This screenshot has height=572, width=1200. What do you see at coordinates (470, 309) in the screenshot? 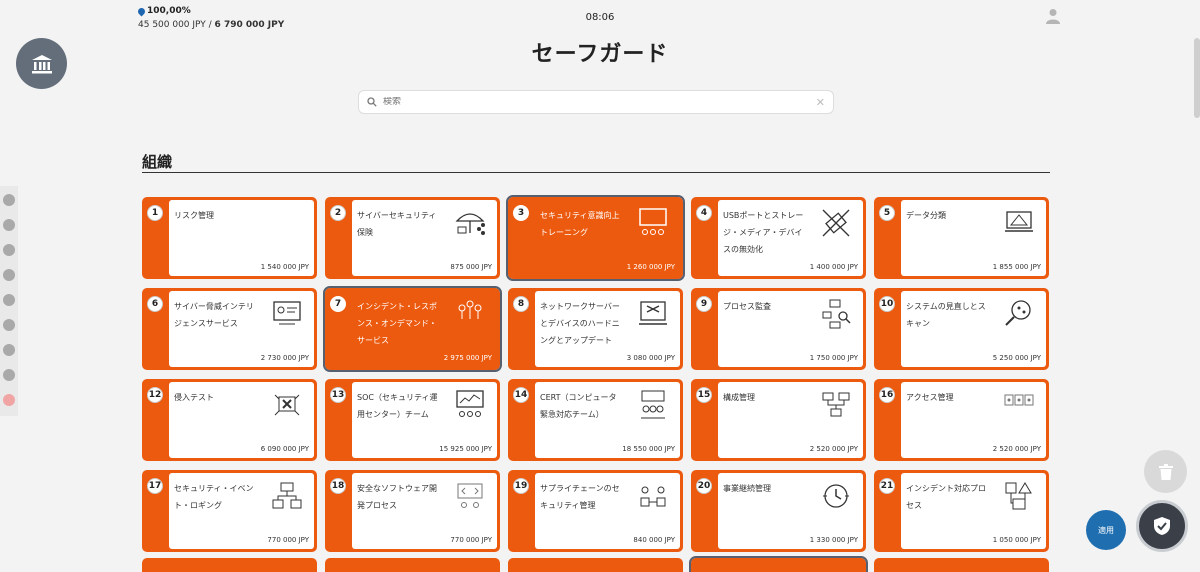
I see `network-people-icon` at bounding box center [470, 309].